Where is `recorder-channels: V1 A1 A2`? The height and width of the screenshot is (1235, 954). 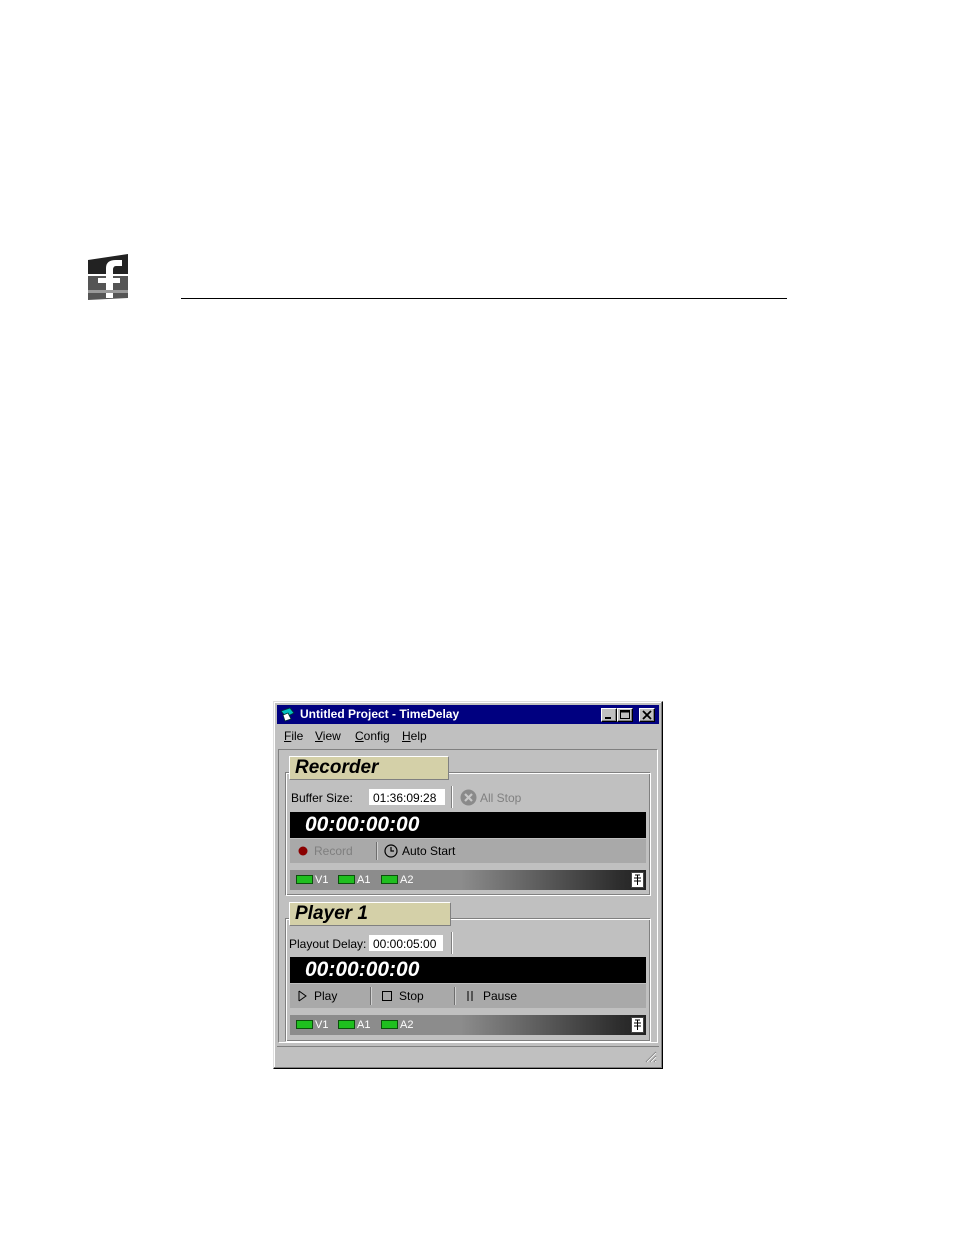
recorder-channels: V1 A1 A2 is located at coordinates (468, 880).